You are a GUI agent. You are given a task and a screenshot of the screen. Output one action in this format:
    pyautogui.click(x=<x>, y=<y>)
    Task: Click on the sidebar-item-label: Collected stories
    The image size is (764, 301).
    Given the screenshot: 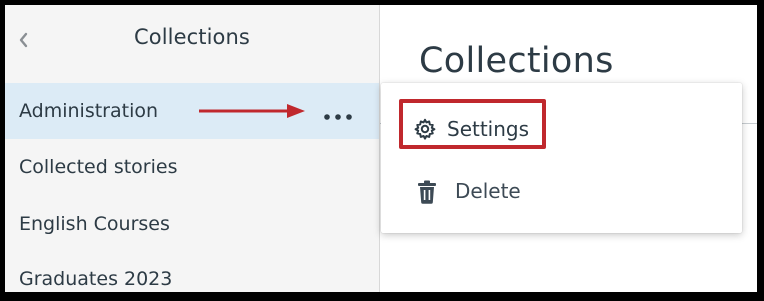 What is the action you would take?
    pyautogui.click(x=98, y=167)
    